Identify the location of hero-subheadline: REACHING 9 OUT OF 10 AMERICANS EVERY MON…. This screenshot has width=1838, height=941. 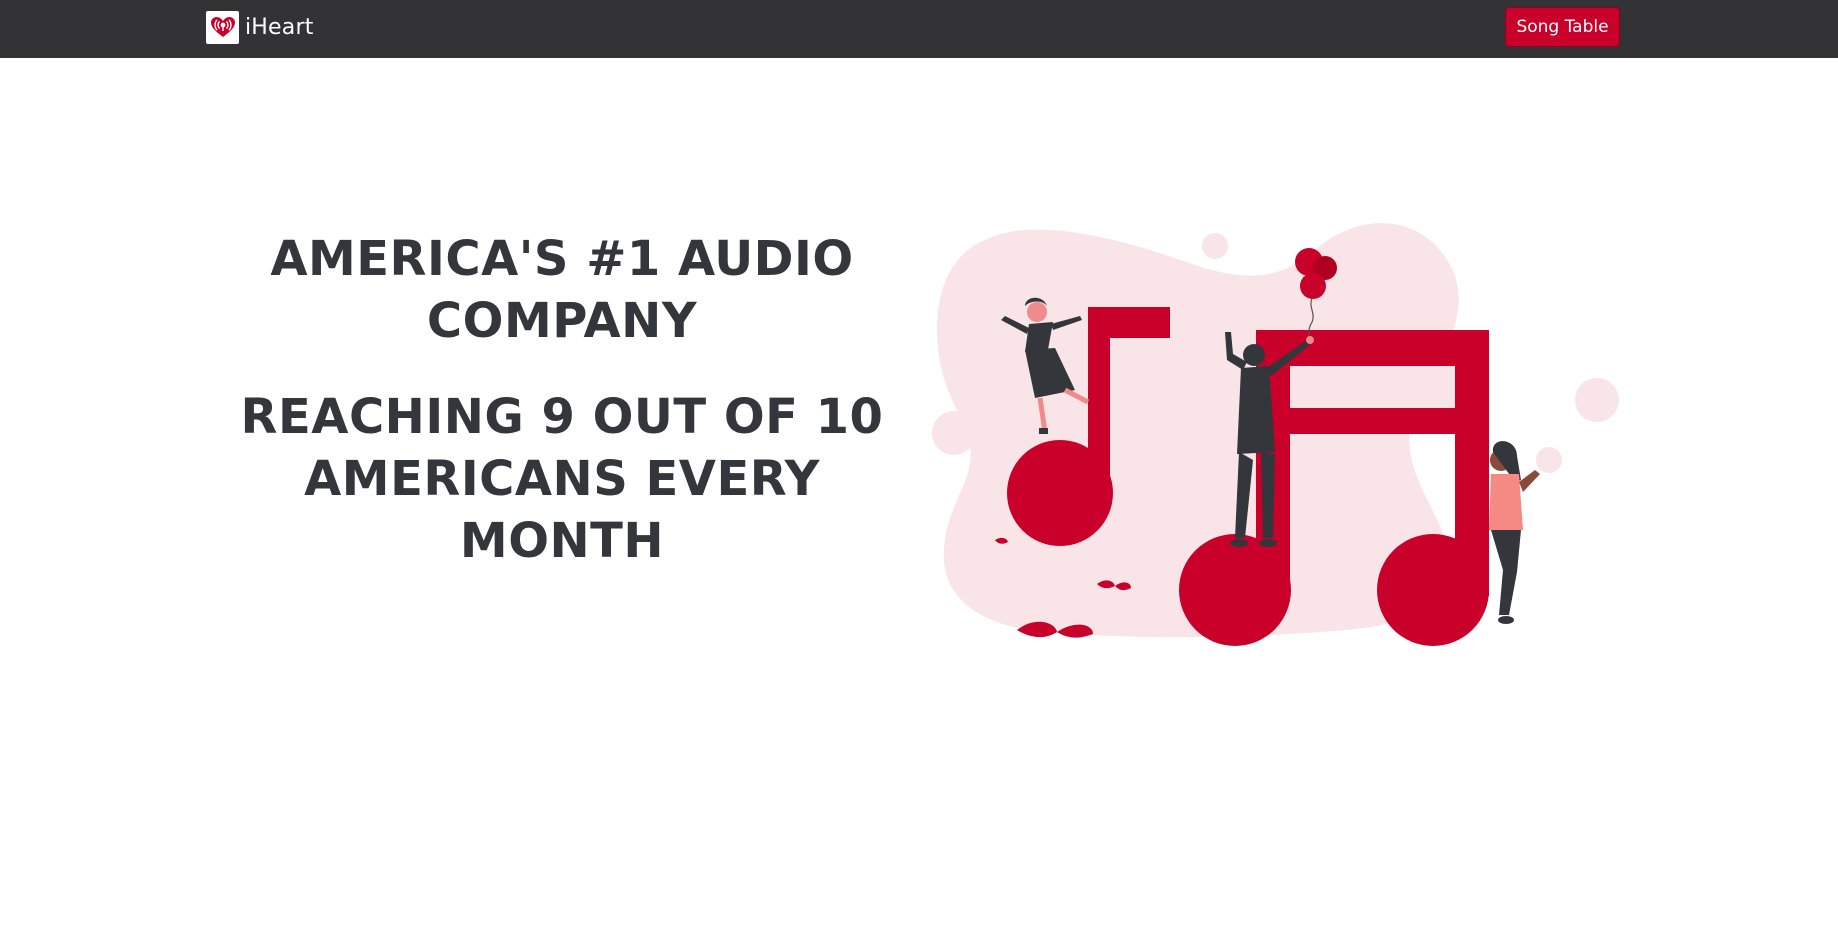
(562, 479).